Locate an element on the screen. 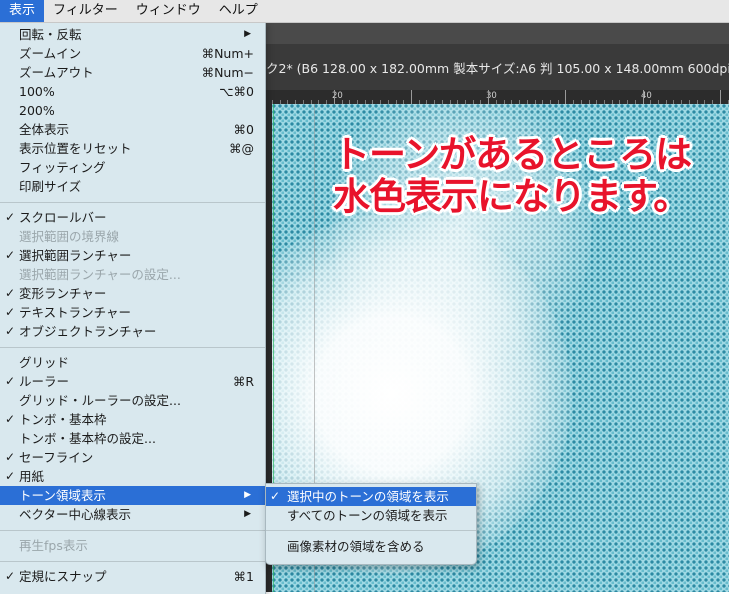 The image size is (729, 594). menu-item-label: グリッド is located at coordinates (44, 362).